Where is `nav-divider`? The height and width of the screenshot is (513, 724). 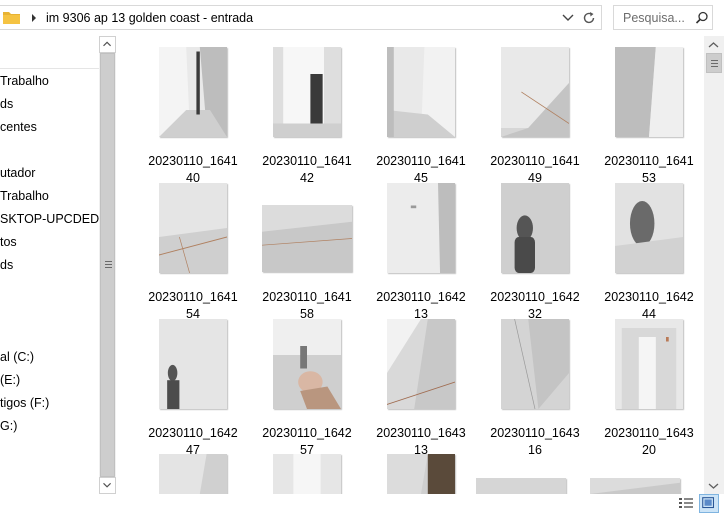 nav-divider is located at coordinates (49, 68).